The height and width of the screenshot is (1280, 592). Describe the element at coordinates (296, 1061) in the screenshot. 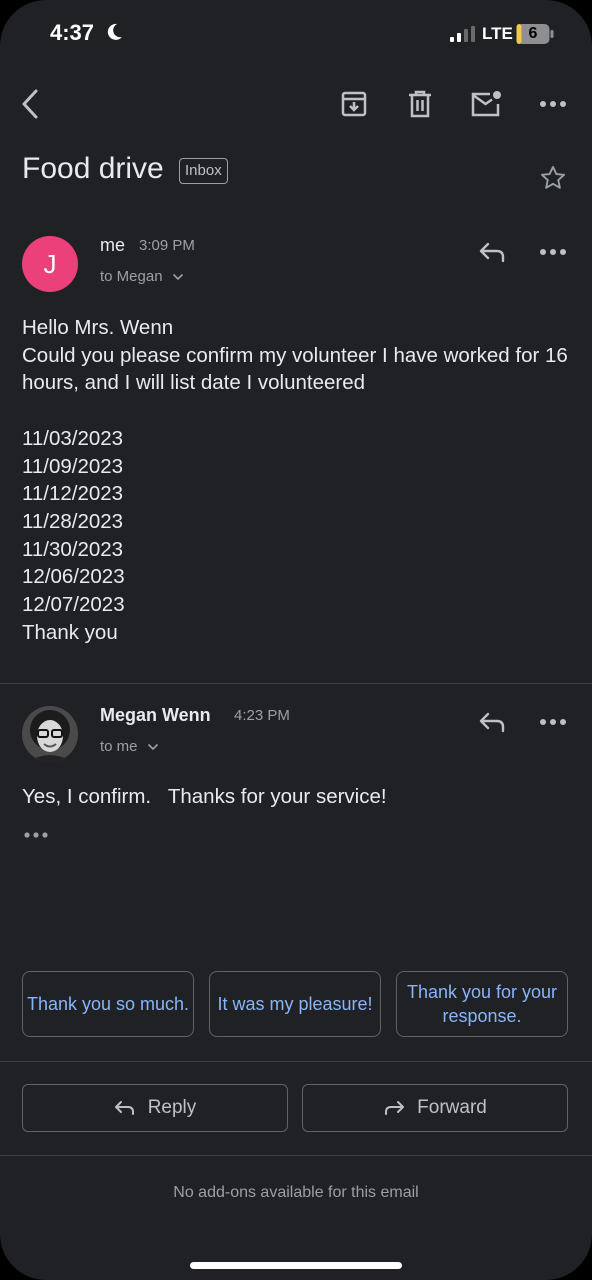

I see `actions-divider` at that location.